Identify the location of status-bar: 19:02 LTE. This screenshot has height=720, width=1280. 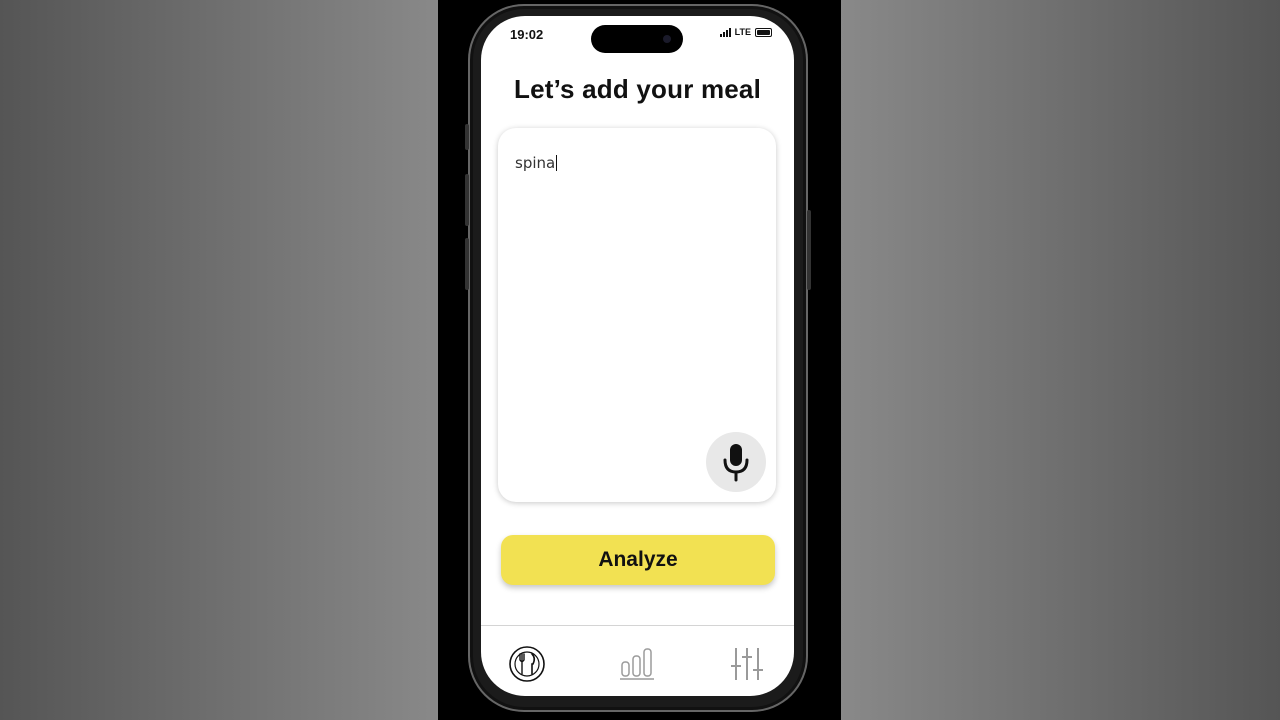
(637, 36).